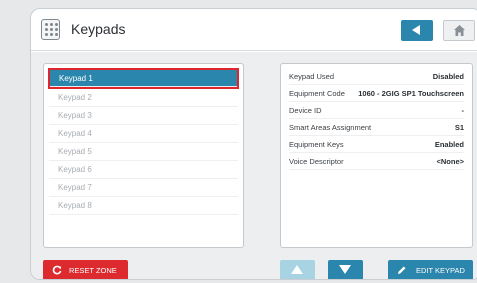 Image resolution: width=477 pixels, height=283 pixels. Describe the element at coordinates (143, 78) in the screenshot. I see `keypad-list-item: Keypad 1` at that location.